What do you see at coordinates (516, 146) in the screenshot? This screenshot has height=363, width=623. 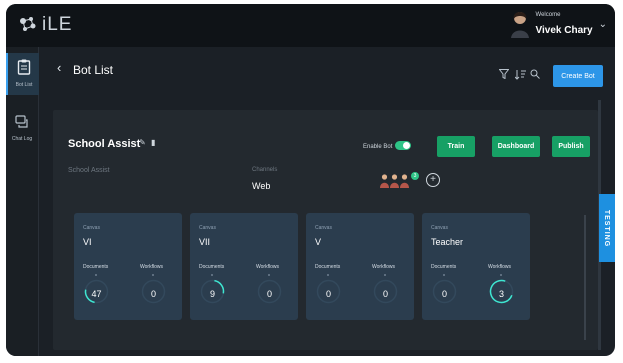 I see `dashboard-button: Dashboard` at bounding box center [516, 146].